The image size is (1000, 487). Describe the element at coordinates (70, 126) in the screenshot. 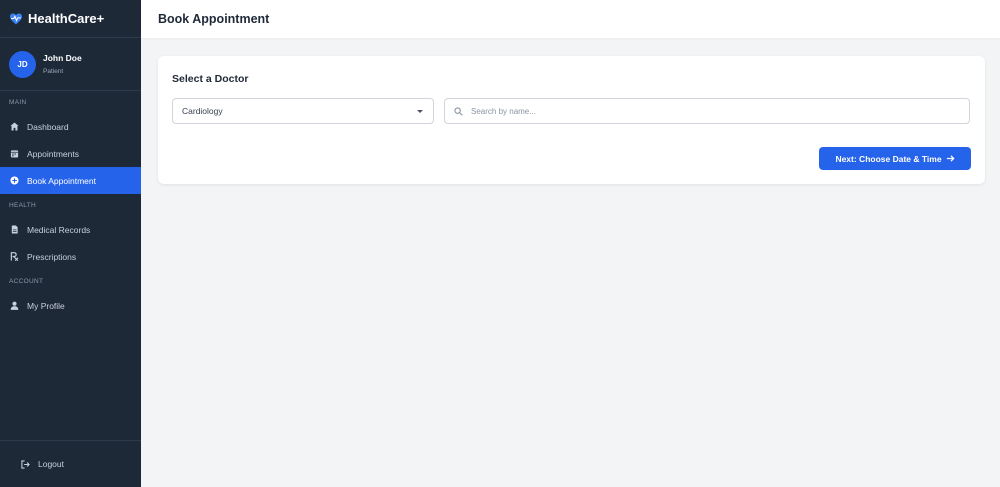

I see `sidebar-item-dashboard: Dashboard` at that location.